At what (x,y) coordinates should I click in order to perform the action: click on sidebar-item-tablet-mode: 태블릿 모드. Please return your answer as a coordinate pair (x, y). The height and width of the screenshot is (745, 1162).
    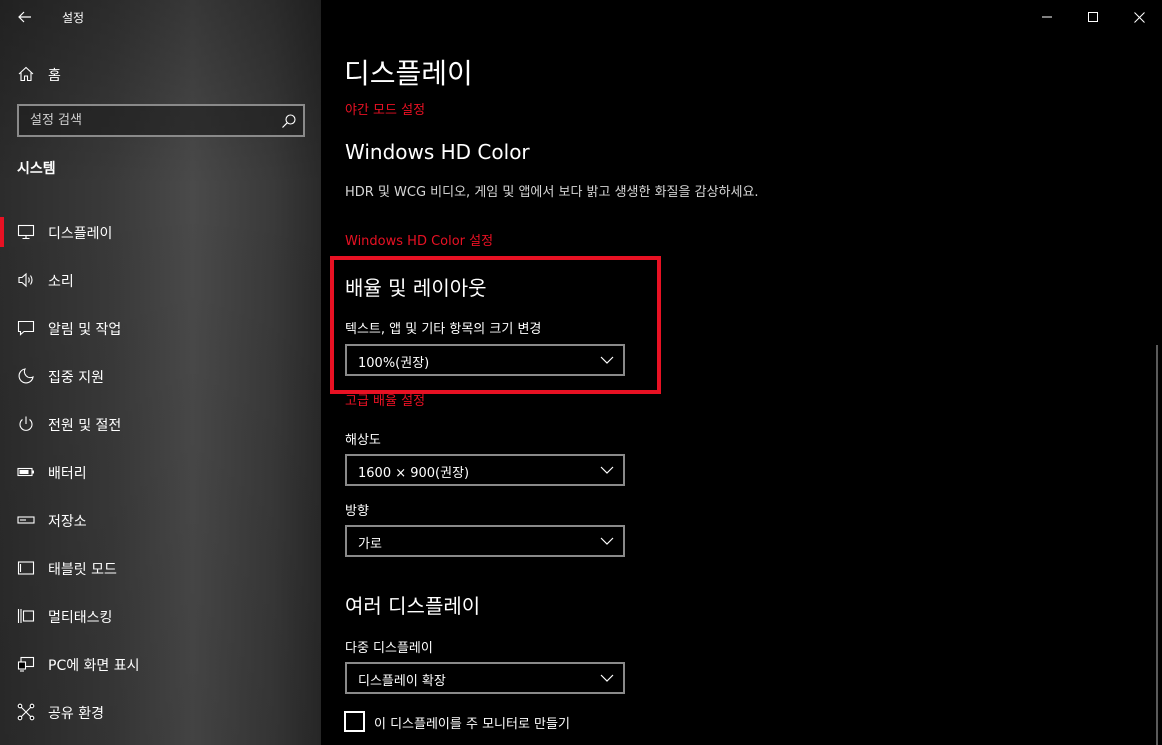
    Looking at the image, I should click on (160, 568).